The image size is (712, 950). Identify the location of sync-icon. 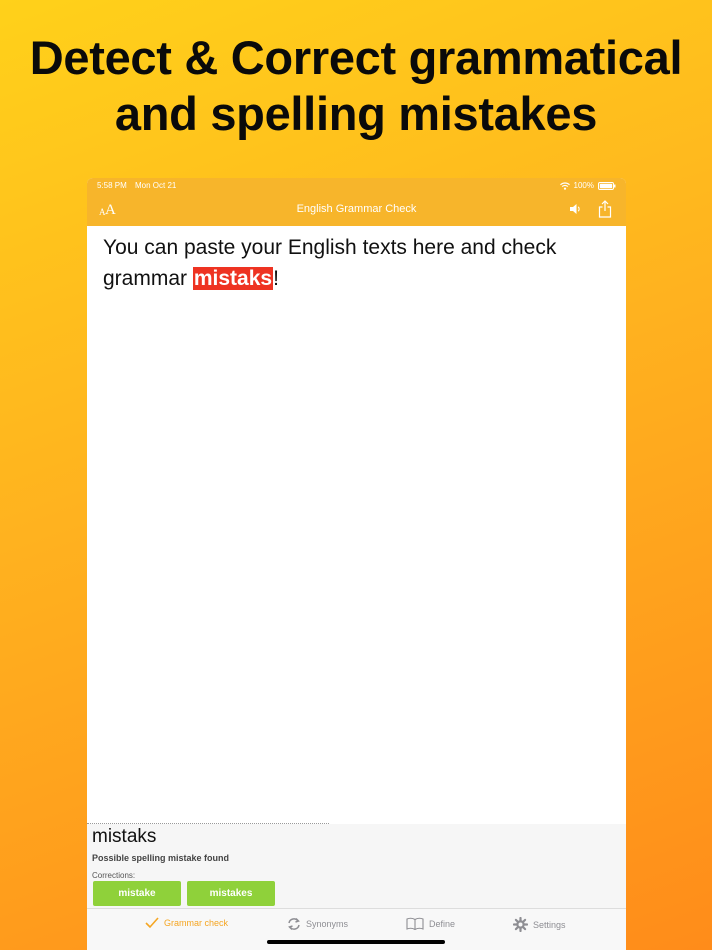
(294, 924).